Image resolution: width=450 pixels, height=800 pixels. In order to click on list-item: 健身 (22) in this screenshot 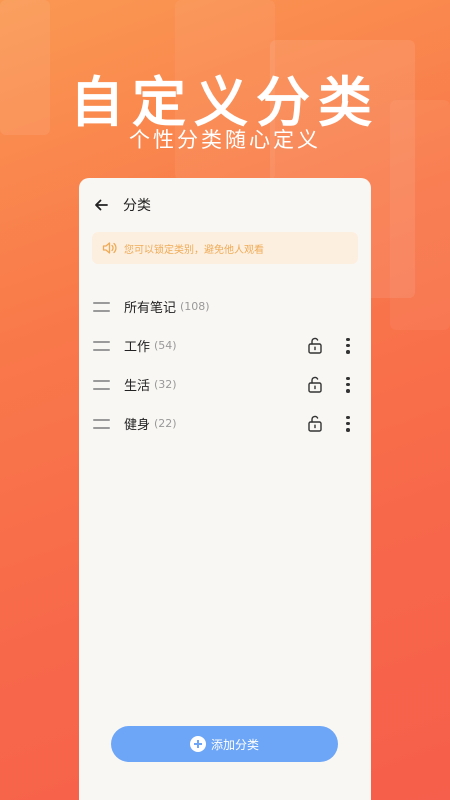, I will do `click(225, 423)`.